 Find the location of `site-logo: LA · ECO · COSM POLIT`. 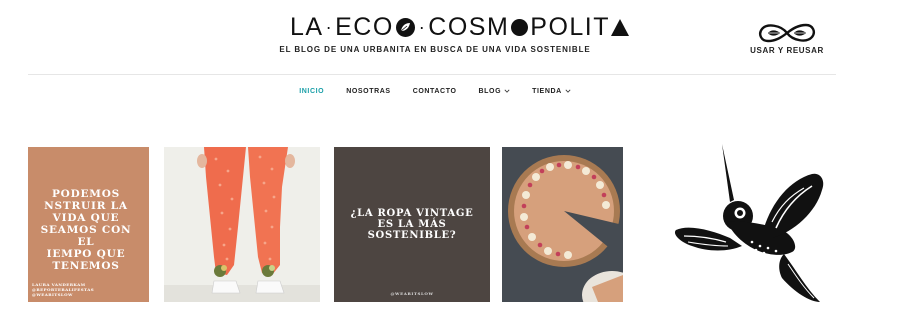

site-logo: LA · ECO · COSM POLIT is located at coordinates (460, 27).